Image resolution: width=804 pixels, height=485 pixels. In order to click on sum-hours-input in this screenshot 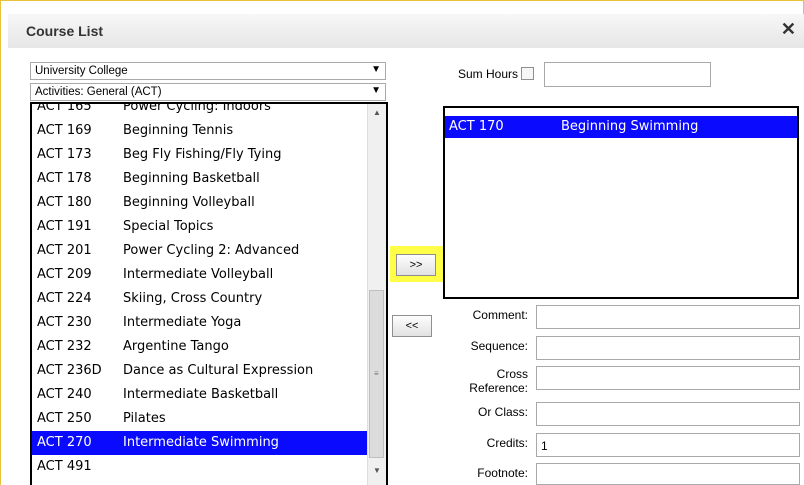, I will do `click(627, 74)`.